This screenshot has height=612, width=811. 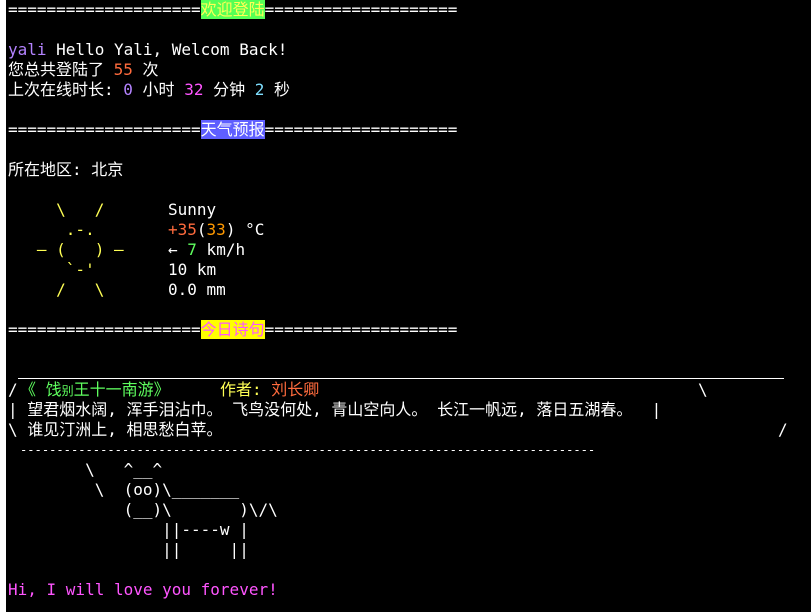 I want to click on seconds-unit: 秒, so click(x=277, y=89).